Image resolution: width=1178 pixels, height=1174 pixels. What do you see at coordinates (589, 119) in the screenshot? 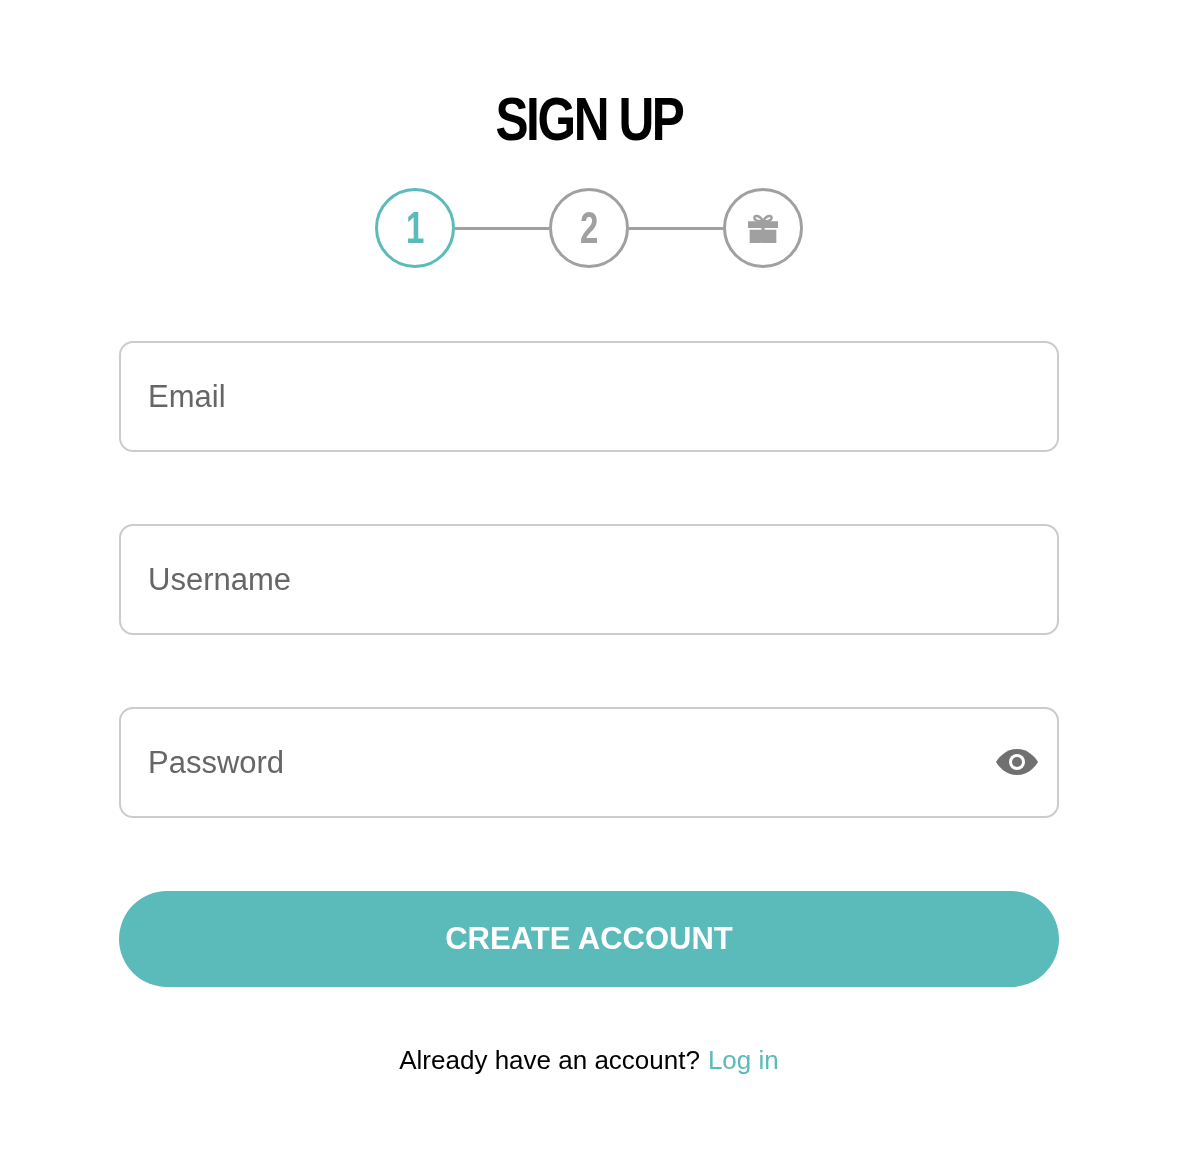
I see `page-title: SIGN UP` at bounding box center [589, 119].